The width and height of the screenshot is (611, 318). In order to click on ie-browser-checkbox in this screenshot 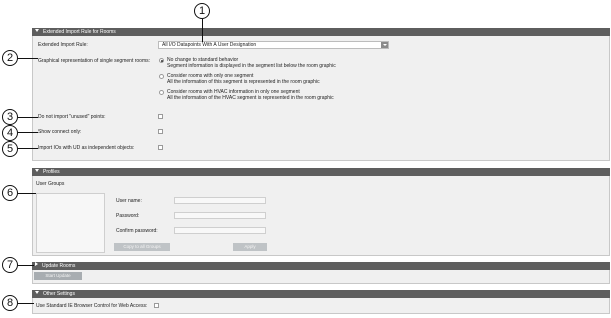, I will do `click(156, 305)`.